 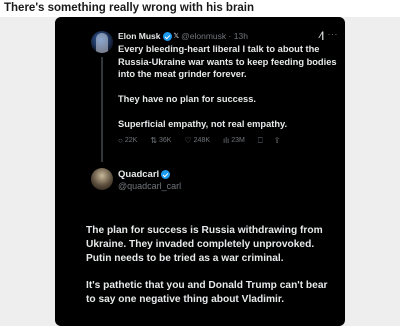 I want to click on like-button: ♡ 248K, so click(x=197, y=140).